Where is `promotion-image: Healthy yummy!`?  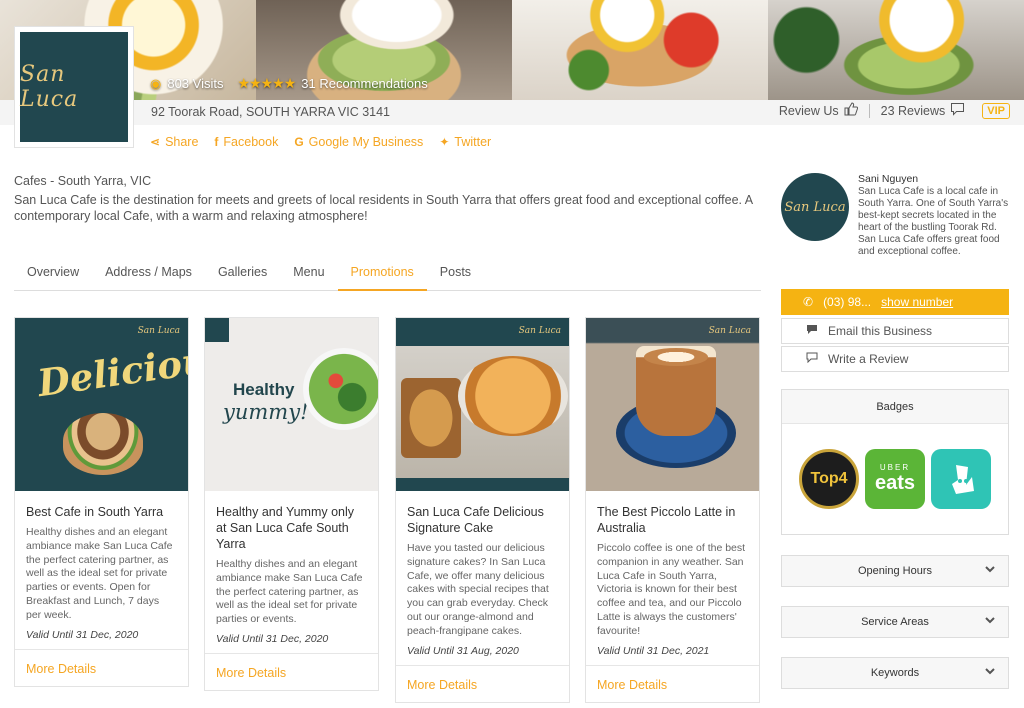
promotion-image: Healthy yummy! is located at coordinates (291, 404).